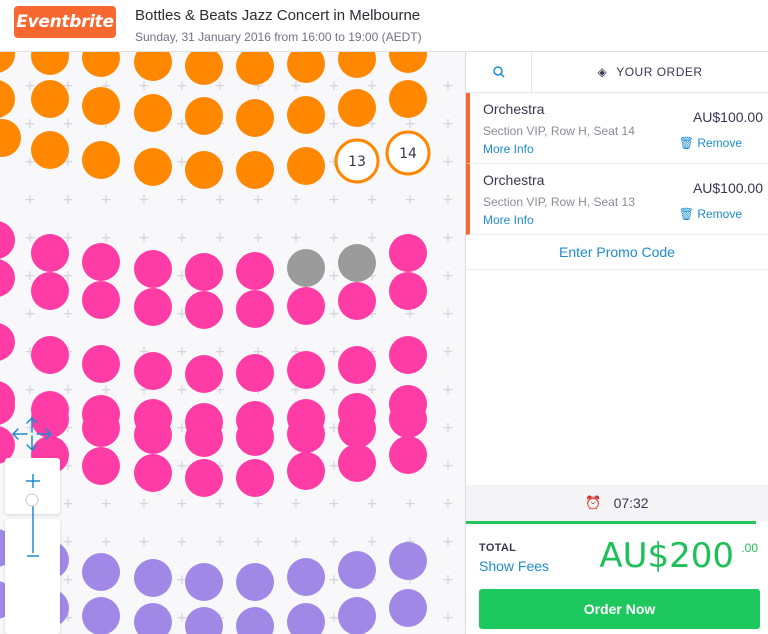  Describe the element at coordinates (650, 72) in the screenshot. I see `tab-your-order: ◈ YOUR ORDER` at that location.